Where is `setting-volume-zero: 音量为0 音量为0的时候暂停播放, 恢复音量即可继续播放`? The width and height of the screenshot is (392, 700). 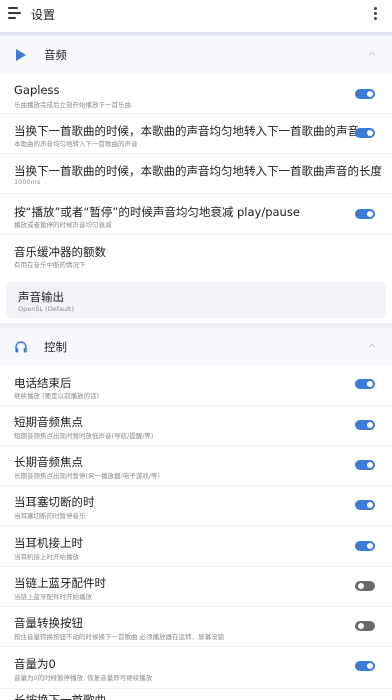 setting-volume-zero: 音量为0 音量为0的时候暂停播放, 恢复音量即可继续播放 is located at coordinates (196, 669).